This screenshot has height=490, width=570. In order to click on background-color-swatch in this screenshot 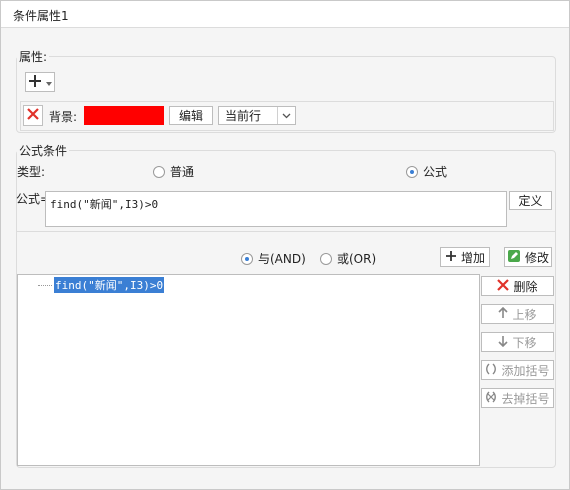, I will do `click(124, 115)`.